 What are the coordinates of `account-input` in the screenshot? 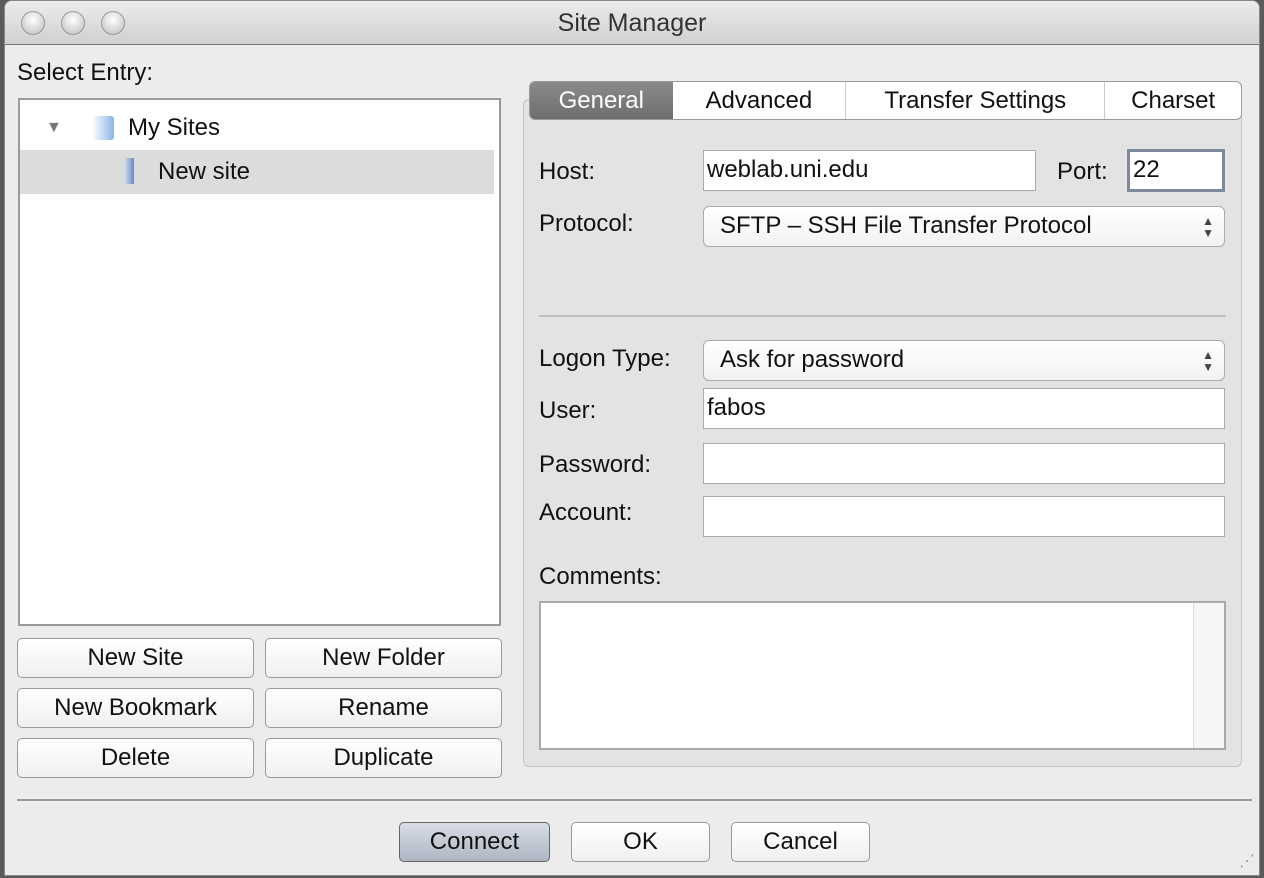 It's located at (964, 516).